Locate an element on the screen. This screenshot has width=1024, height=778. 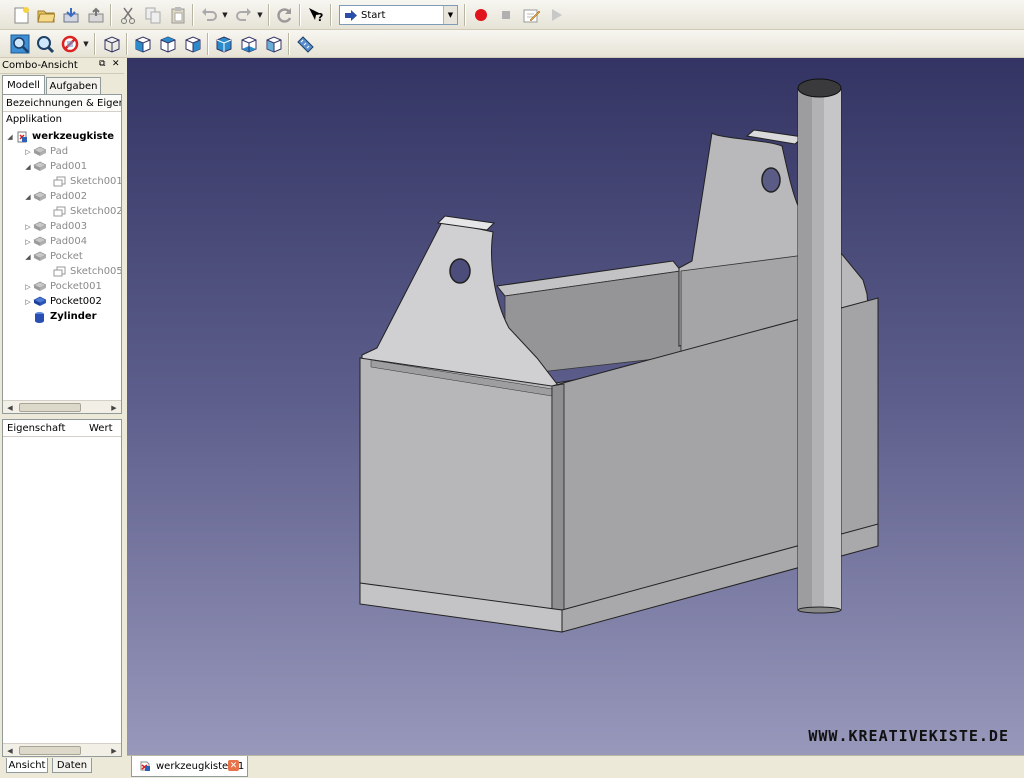
stop-macro-icon is located at coordinates (506, 15).